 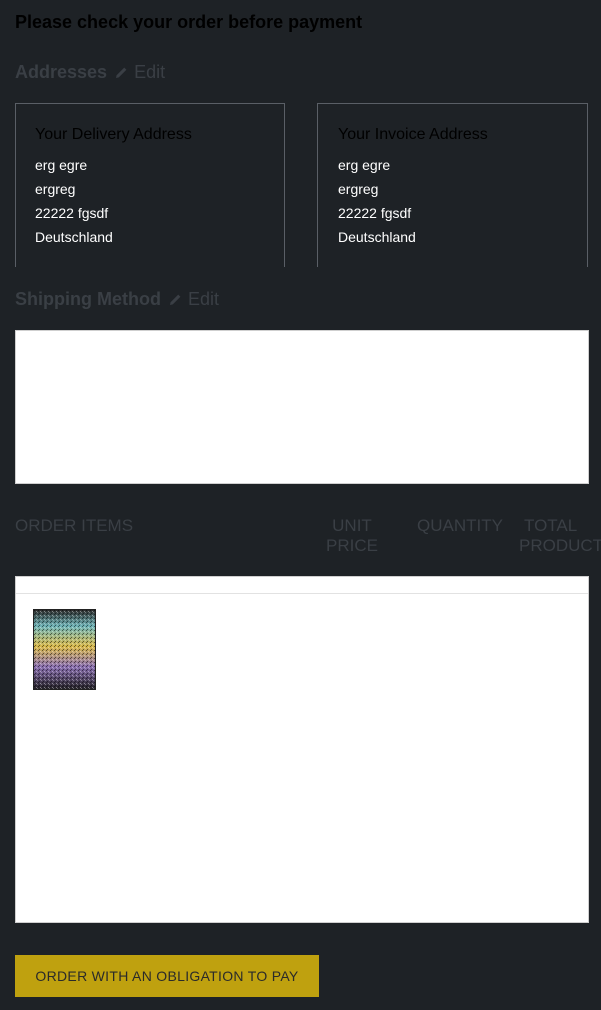 What do you see at coordinates (413, 134) in the screenshot?
I see `invoice-address-title: Your Invoice Address` at bounding box center [413, 134].